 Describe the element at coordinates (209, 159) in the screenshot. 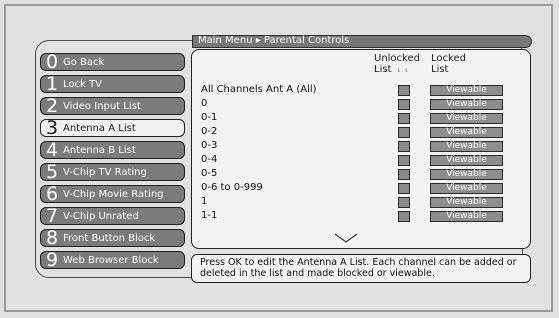

I see `channel-name: 0-4` at that location.